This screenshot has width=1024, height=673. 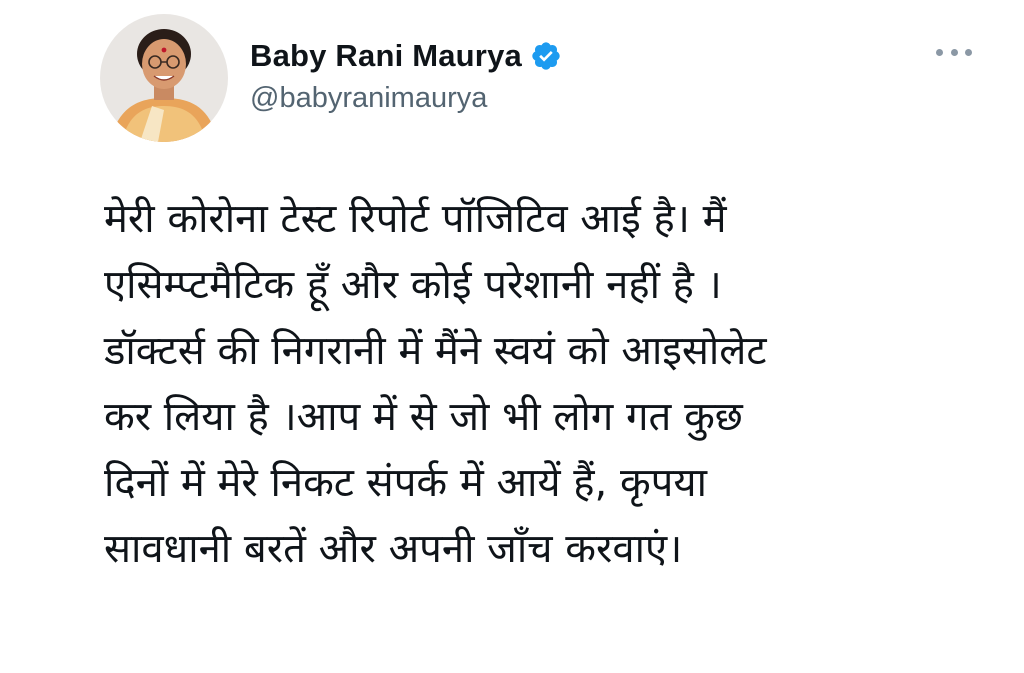 I want to click on author-handle: @babyranimaurya, so click(x=406, y=98).